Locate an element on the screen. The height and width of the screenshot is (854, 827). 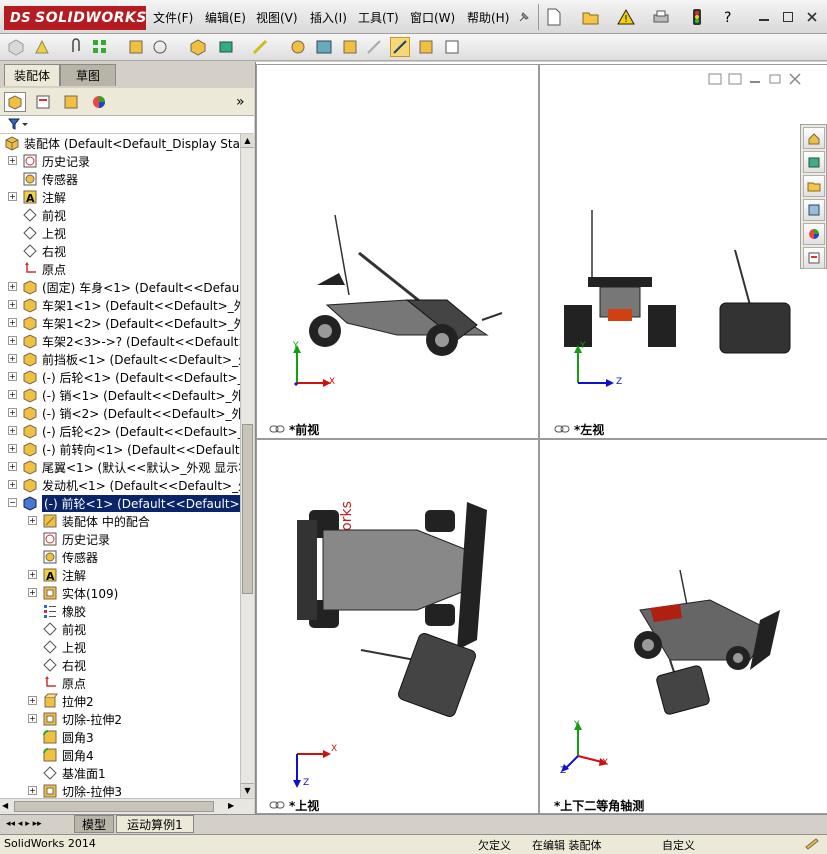
menu-insert: 插入(I) is located at coordinates (328, 17).